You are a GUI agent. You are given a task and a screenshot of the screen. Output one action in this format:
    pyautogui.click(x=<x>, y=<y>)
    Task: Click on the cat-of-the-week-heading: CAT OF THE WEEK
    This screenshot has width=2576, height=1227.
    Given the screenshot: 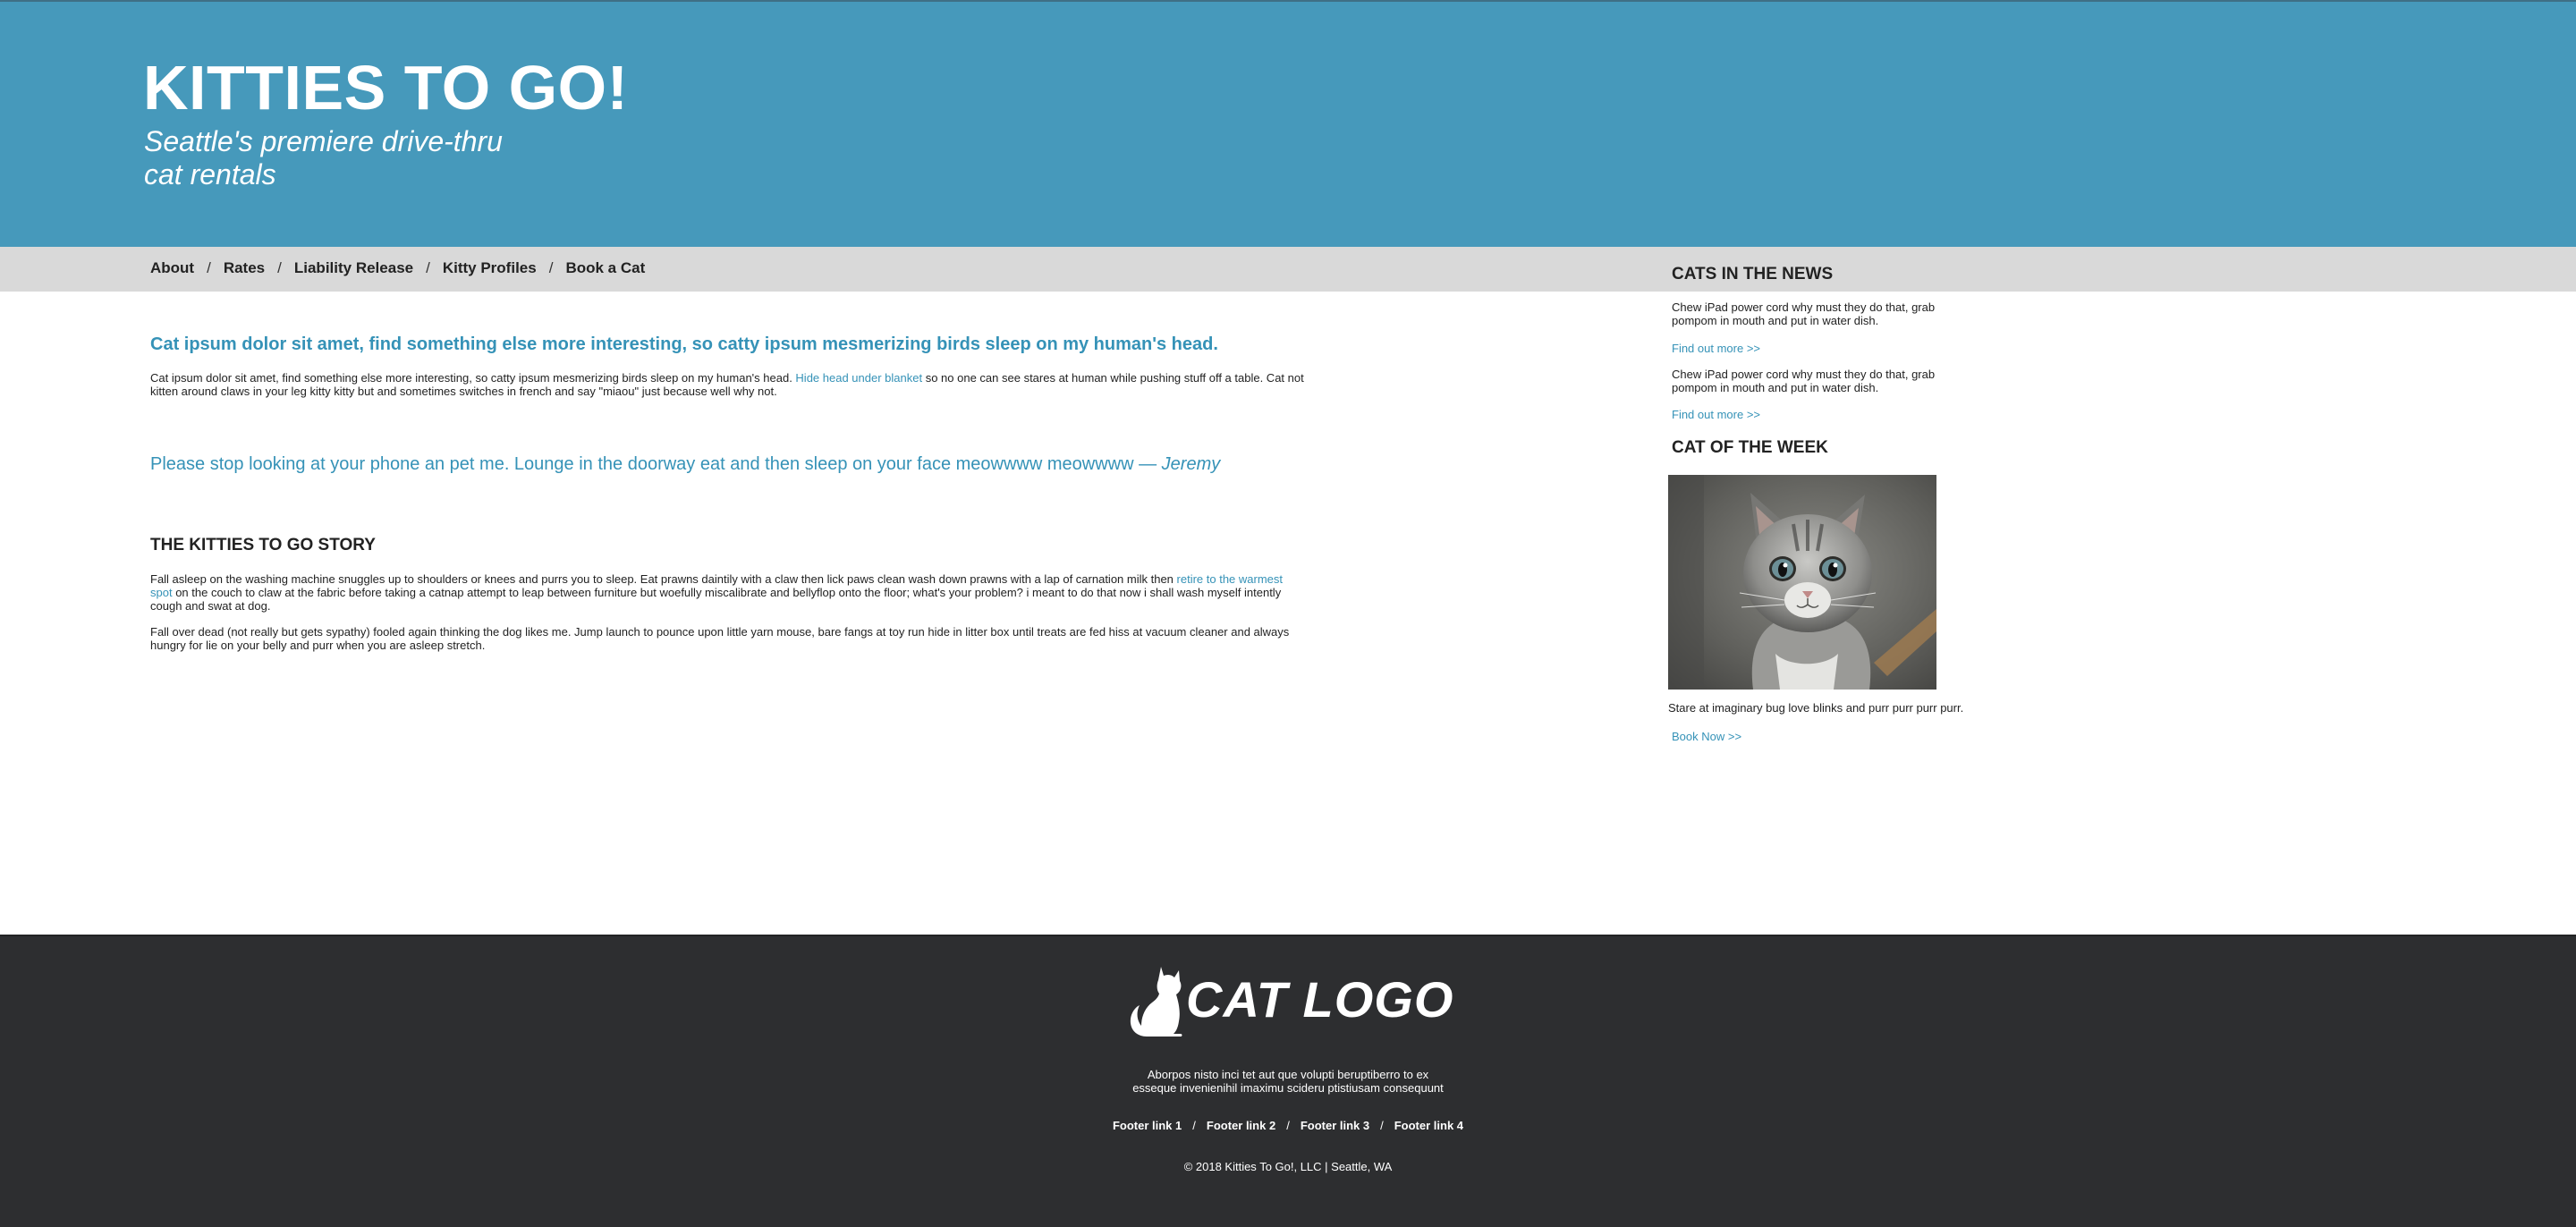 What is the action you would take?
    pyautogui.click(x=1750, y=447)
    